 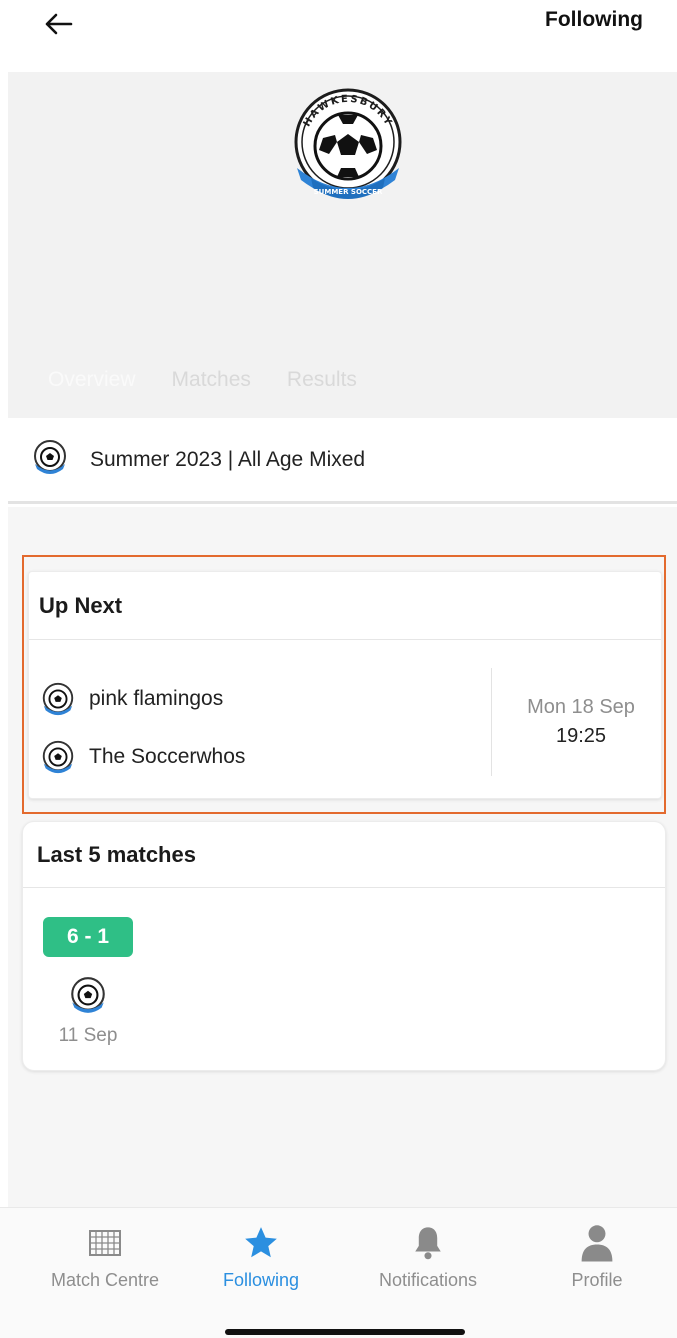 I want to click on arrow-left-icon, so click(x=59, y=24).